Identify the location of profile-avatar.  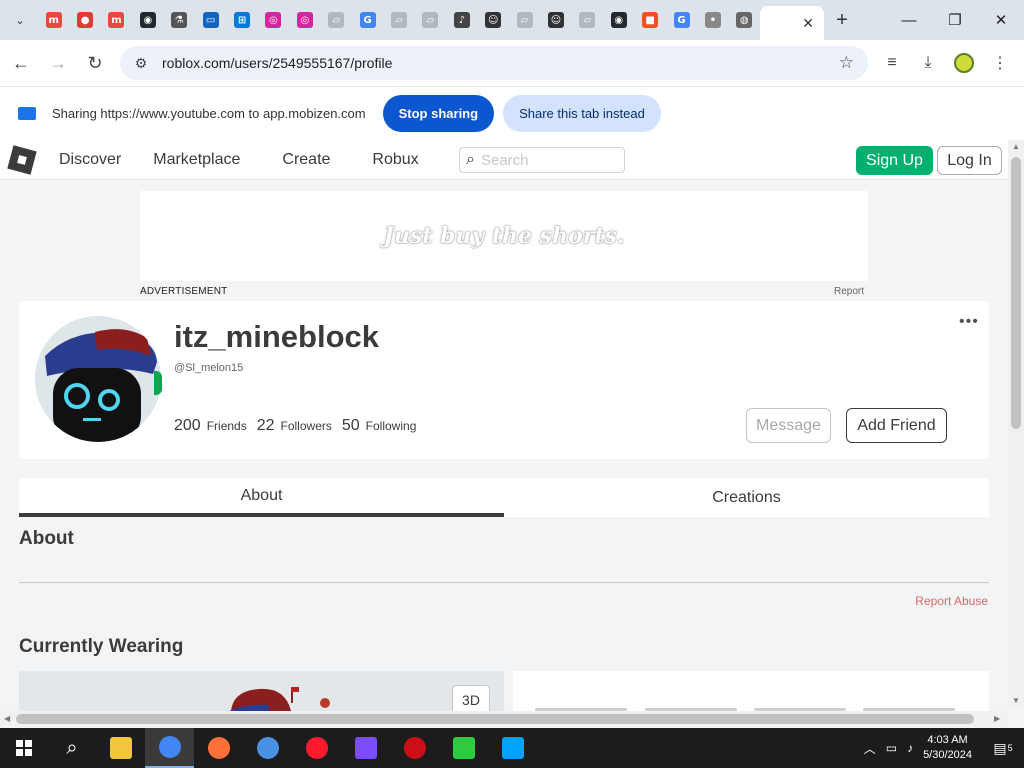
(964, 63).